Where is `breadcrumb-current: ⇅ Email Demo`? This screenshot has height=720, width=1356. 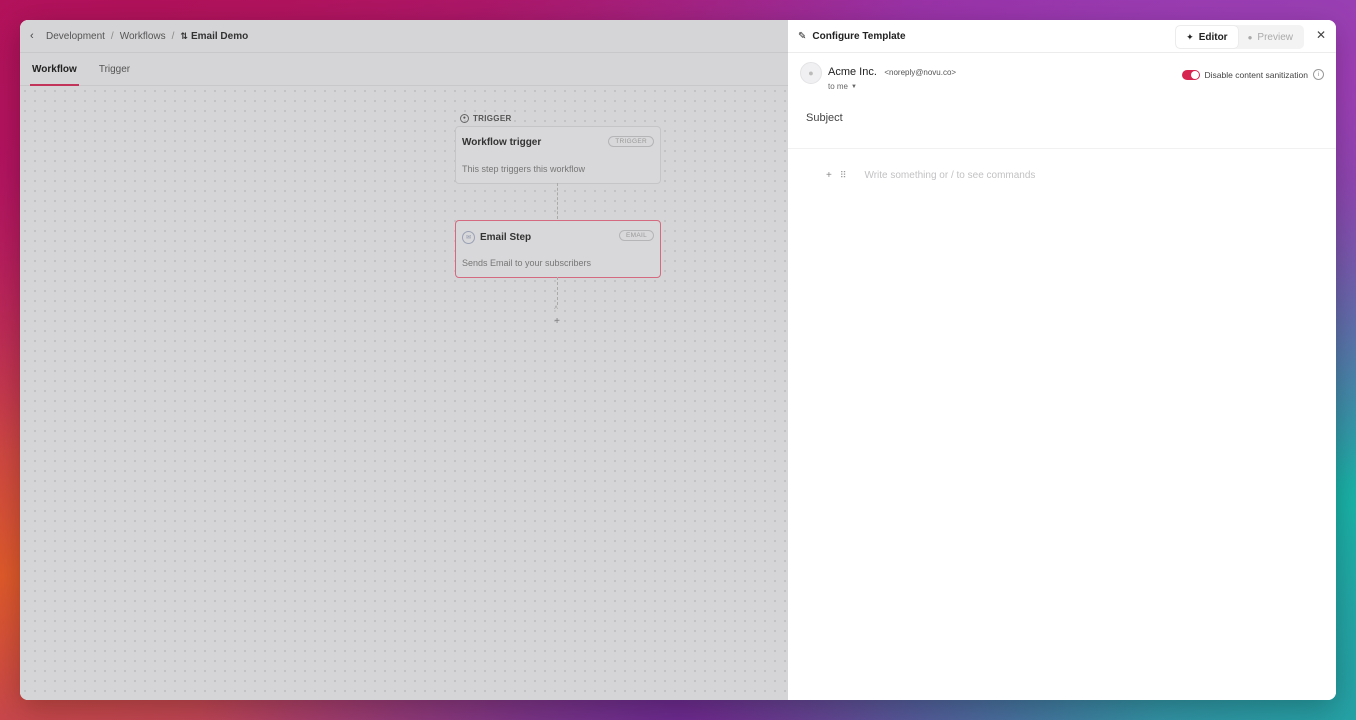
breadcrumb-current: ⇅ Email Demo is located at coordinates (214, 36).